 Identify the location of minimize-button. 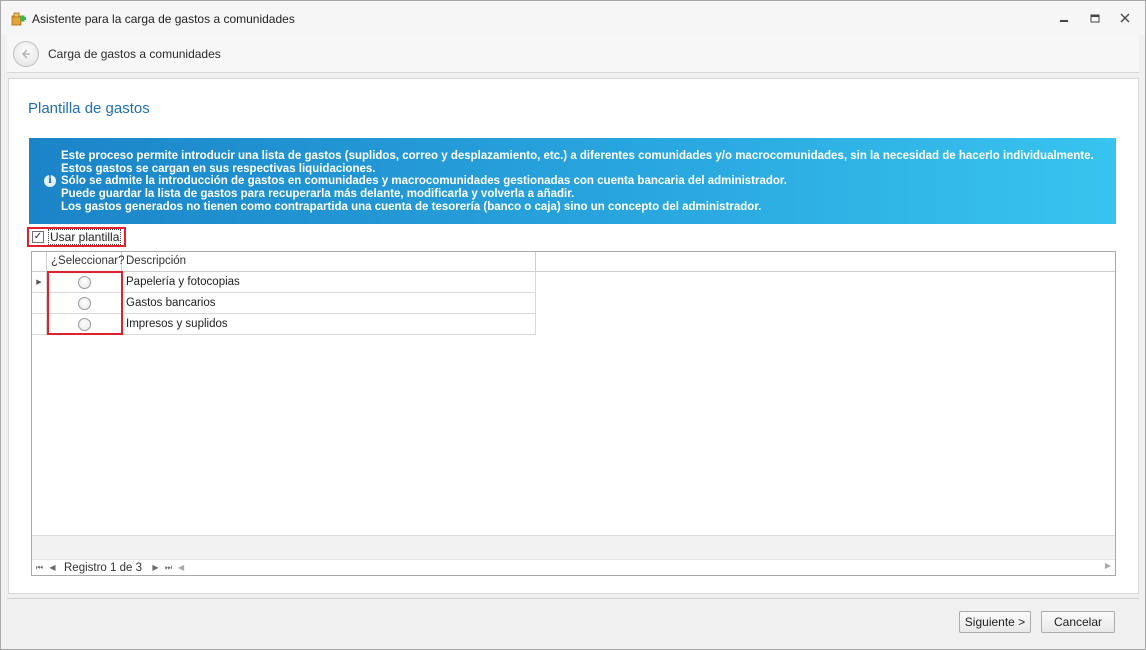
(1064, 18).